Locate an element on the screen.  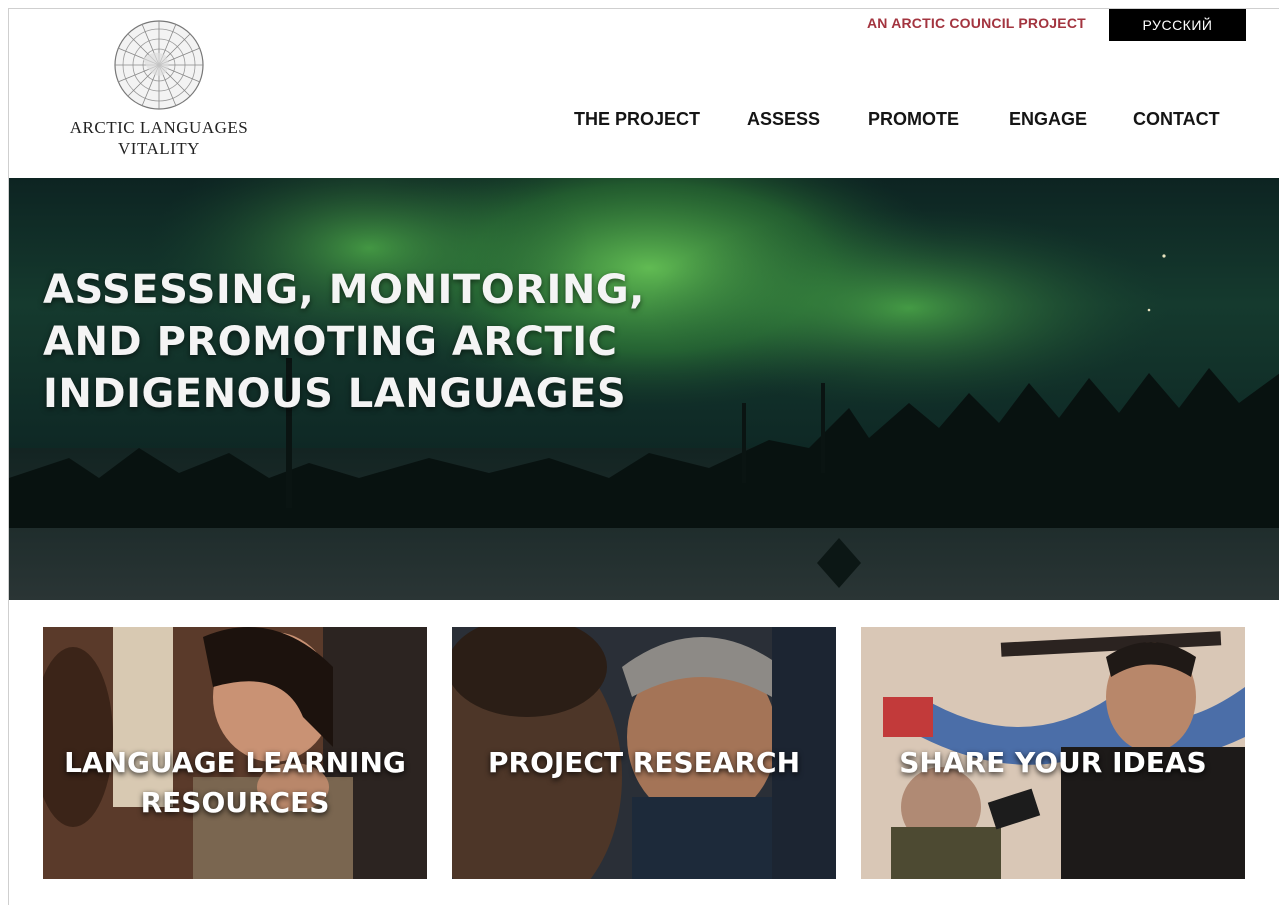
card-project-research: PROJECT RESEARCH is located at coordinates (644, 753).